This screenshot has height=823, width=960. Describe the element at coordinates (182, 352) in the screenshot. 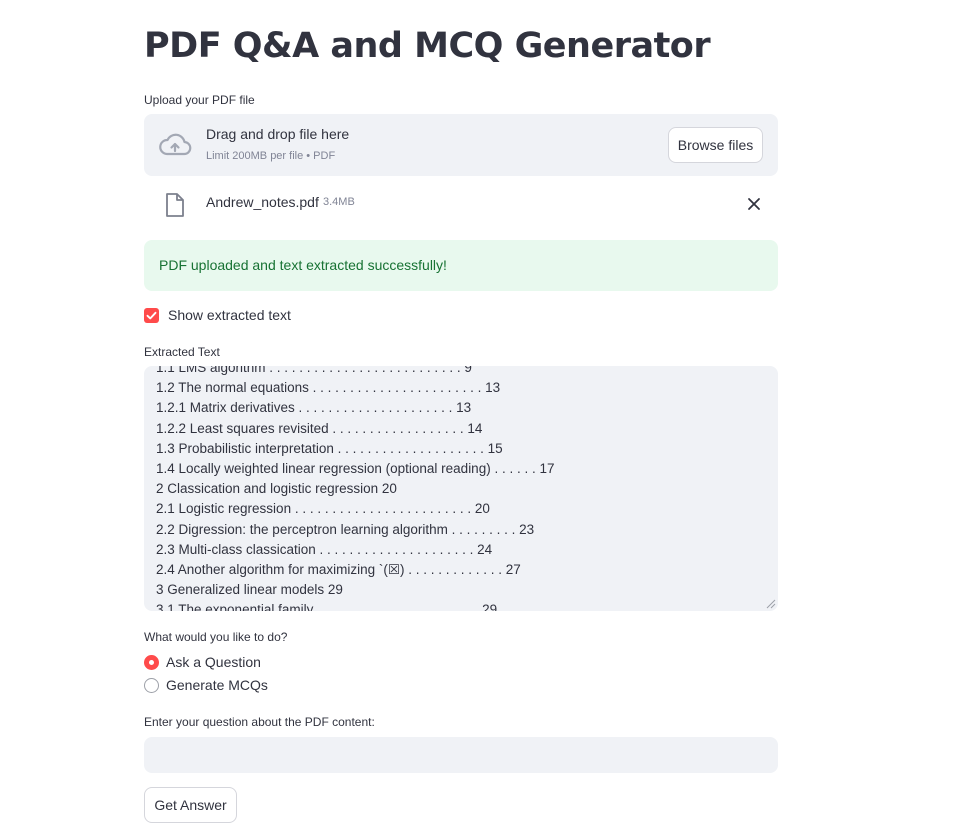

I see `extracted-text-label: Extracted Text` at that location.